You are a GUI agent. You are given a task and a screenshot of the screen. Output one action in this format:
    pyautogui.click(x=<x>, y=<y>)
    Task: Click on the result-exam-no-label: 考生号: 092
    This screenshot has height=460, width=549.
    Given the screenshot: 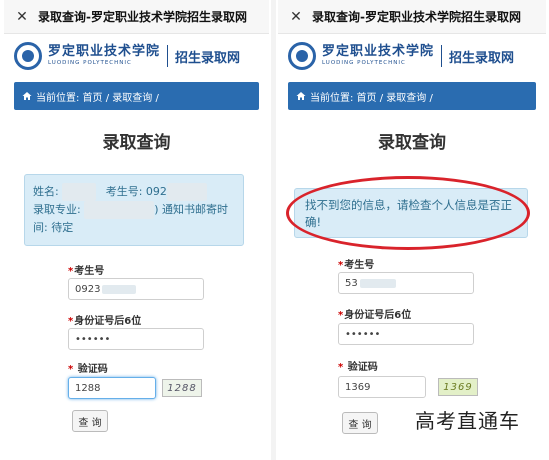 What is the action you would take?
    pyautogui.click(x=136, y=191)
    